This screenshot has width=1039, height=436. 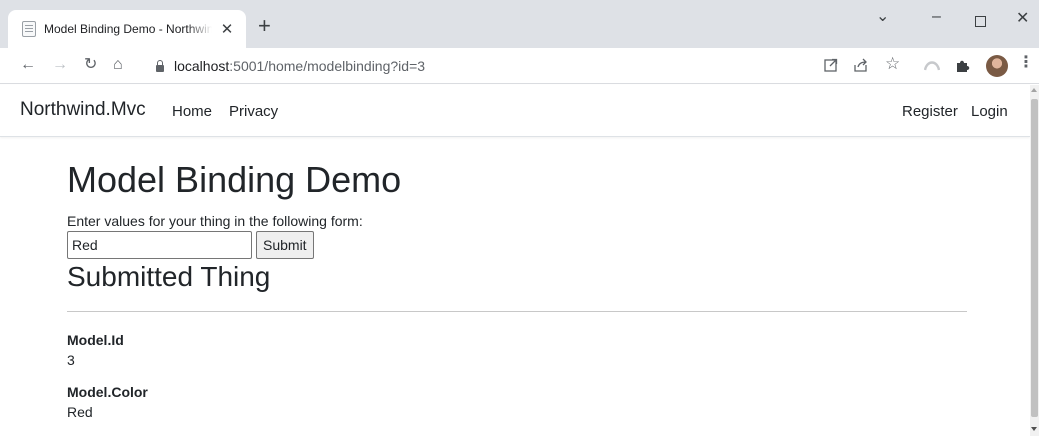 What do you see at coordinates (234, 179) in the screenshot?
I see `page-title: Model Binding Demo` at bounding box center [234, 179].